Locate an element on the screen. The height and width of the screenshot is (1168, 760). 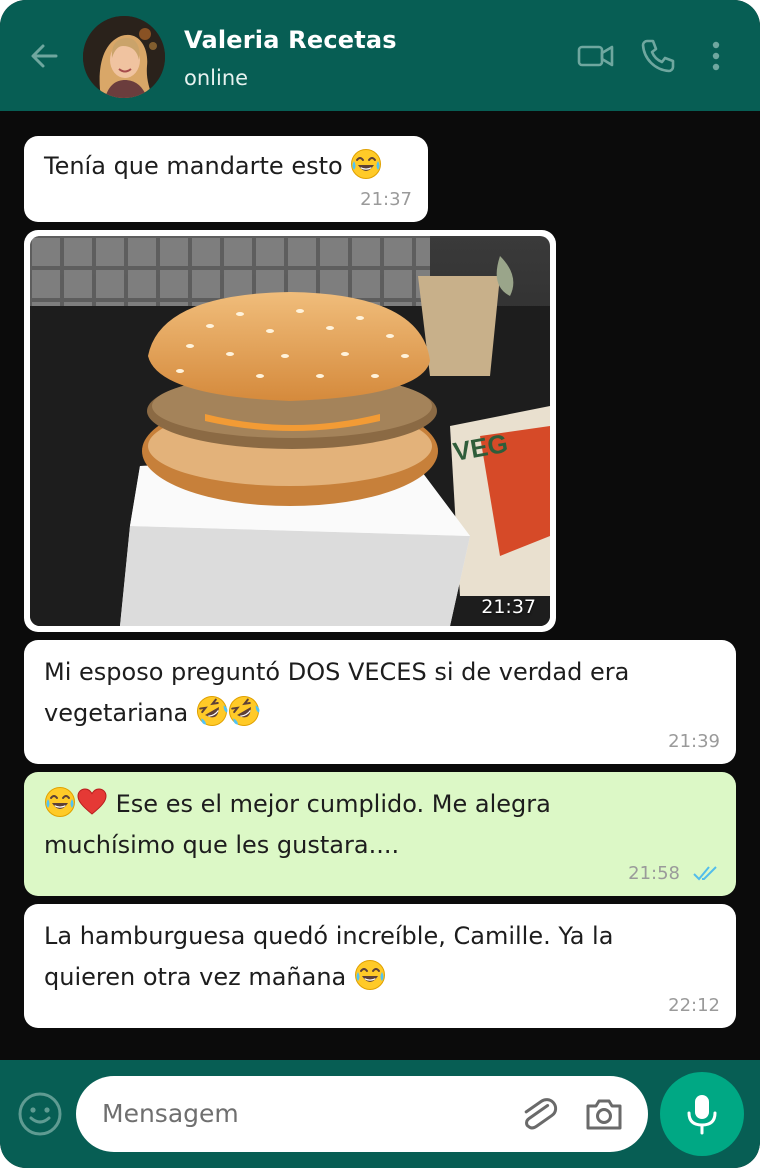
video-call-icon is located at coordinates (596, 56).